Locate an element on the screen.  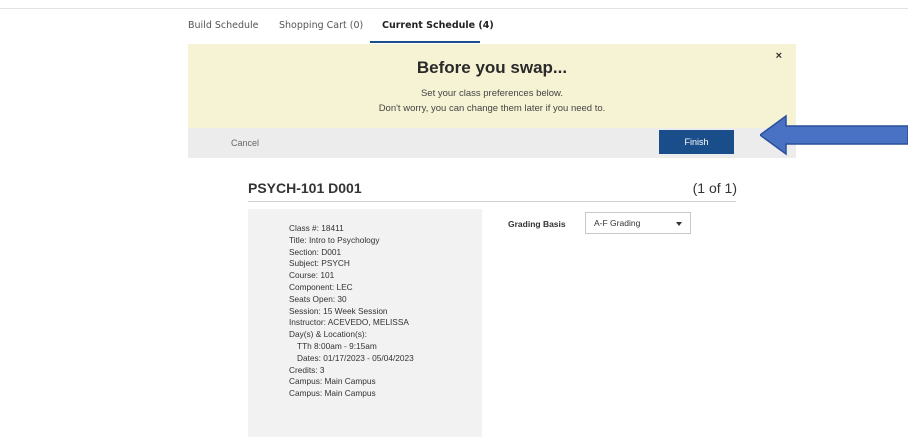
course-title: PSYCH-101 D001 is located at coordinates (305, 188).